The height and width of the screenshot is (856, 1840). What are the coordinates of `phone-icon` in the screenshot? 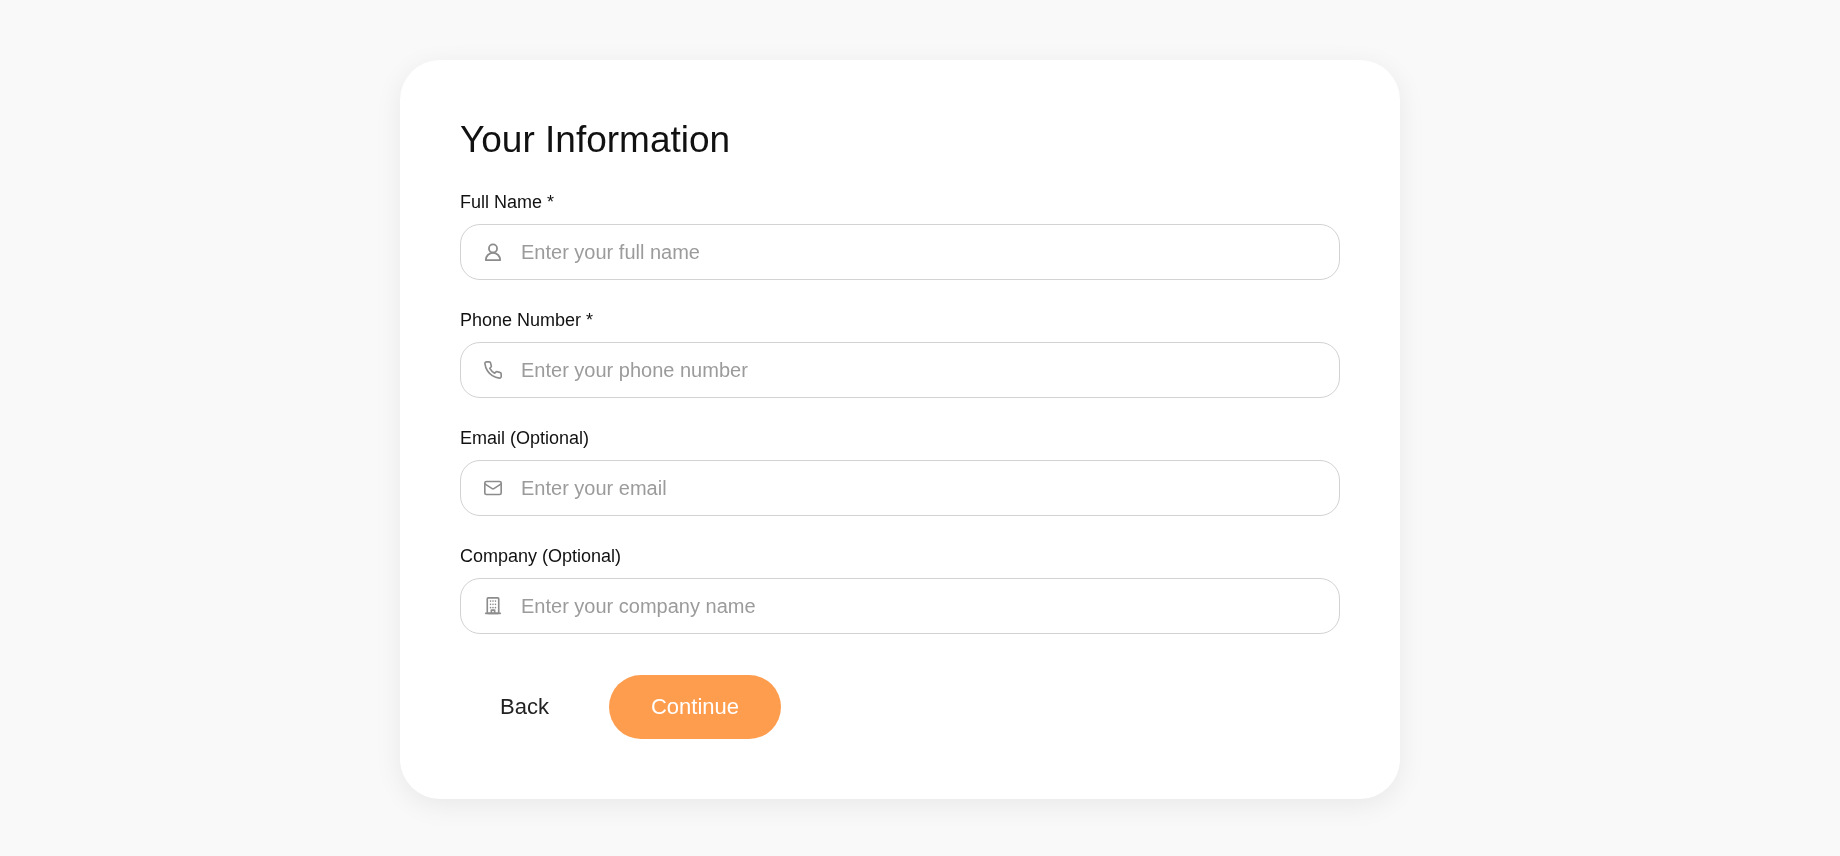 It's located at (493, 370).